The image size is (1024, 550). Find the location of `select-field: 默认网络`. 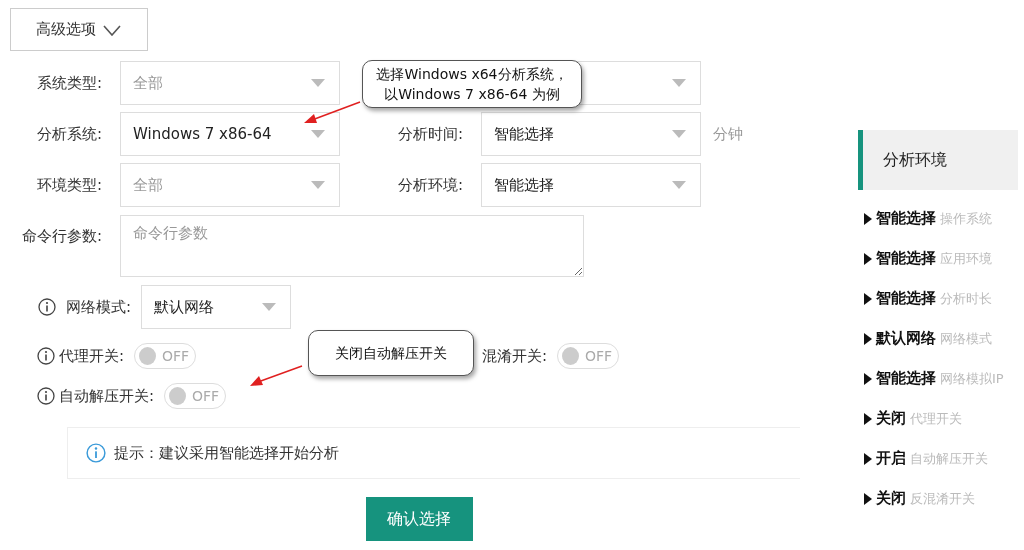

select-field: 默认网络 is located at coordinates (216, 307).